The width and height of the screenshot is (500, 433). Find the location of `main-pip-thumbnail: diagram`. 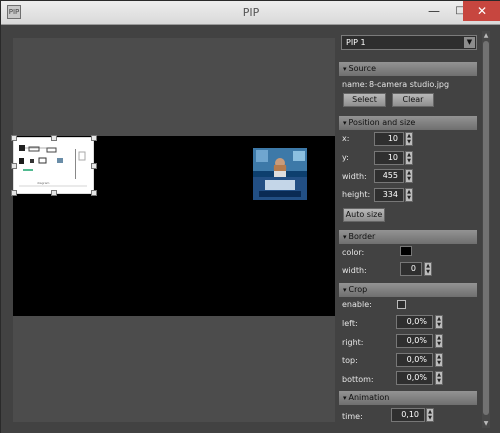

main-pip-thumbnail: diagram is located at coordinates (54, 165).